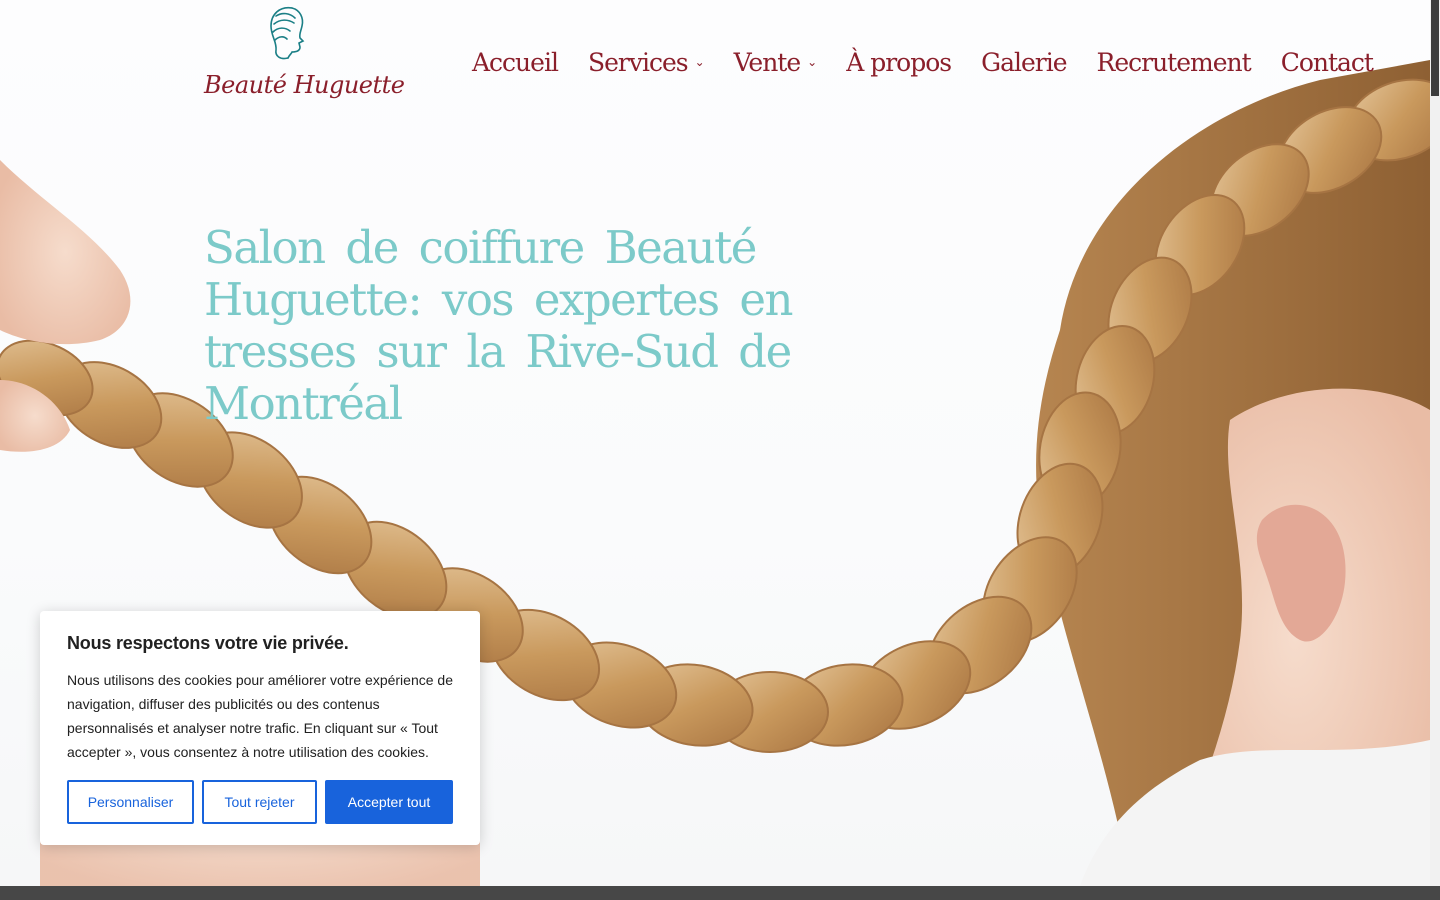  What do you see at coordinates (287, 33) in the screenshot?
I see `woman-profile-icon` at bounding box center [287, 33].